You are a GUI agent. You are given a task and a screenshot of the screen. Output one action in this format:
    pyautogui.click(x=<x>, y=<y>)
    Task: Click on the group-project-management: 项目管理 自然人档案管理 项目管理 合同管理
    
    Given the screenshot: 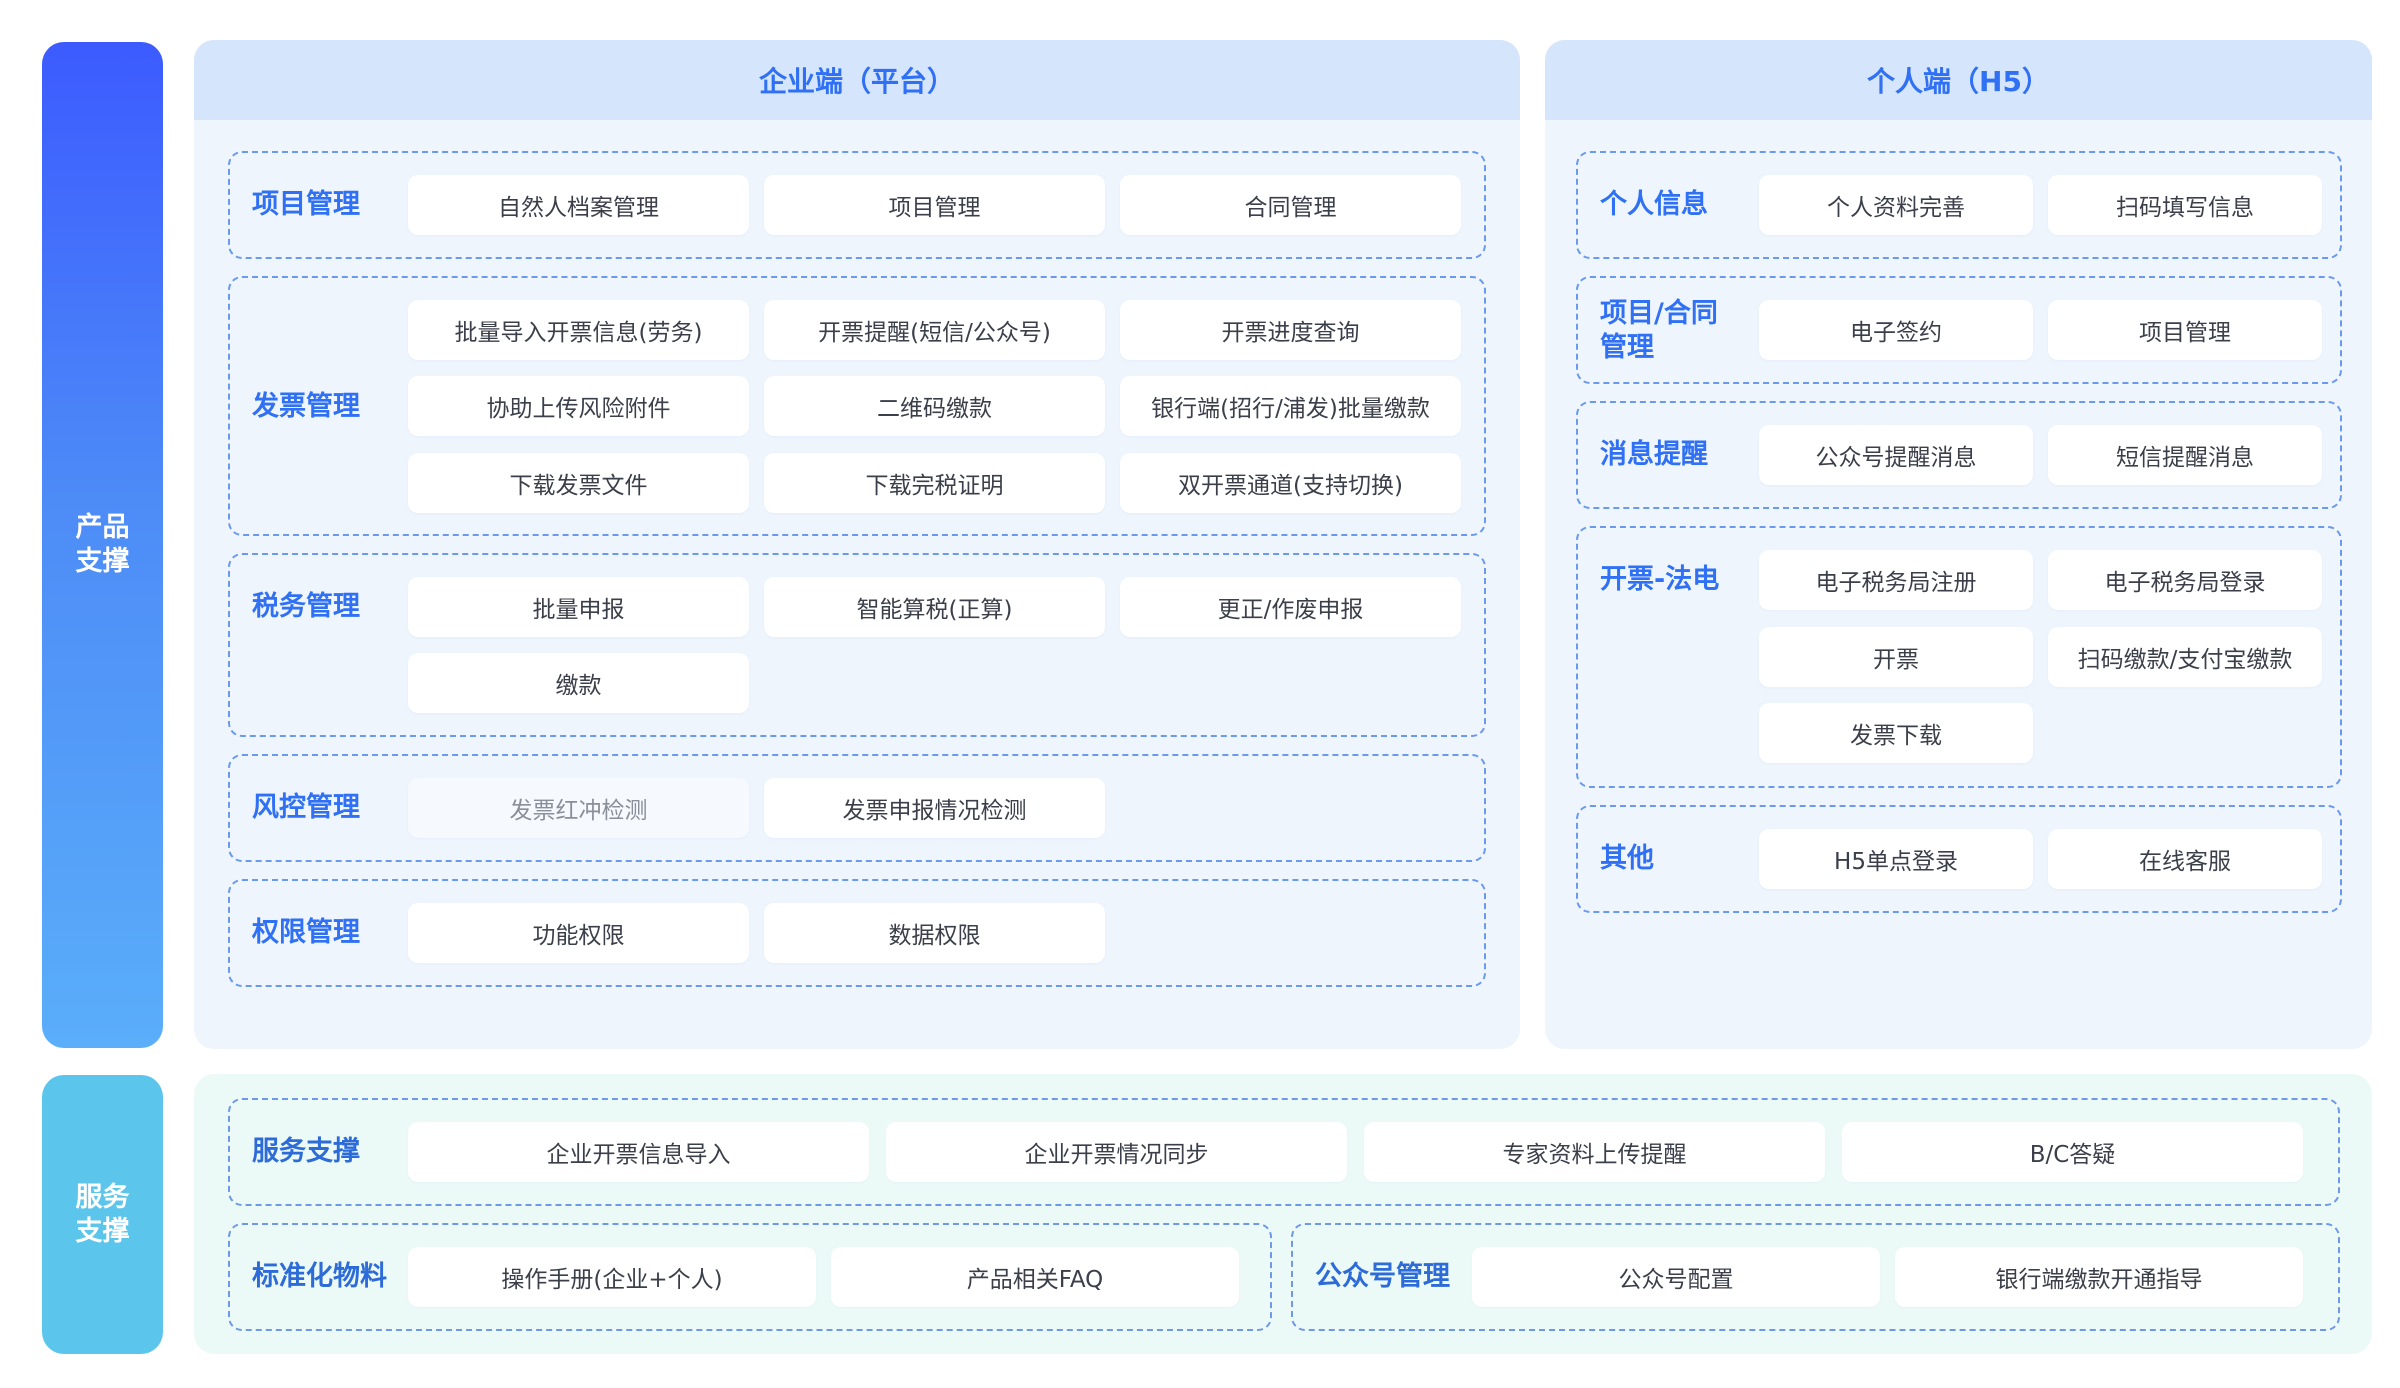 What is the action you would take?
    pyautogui.click(x=857, y=205)
    